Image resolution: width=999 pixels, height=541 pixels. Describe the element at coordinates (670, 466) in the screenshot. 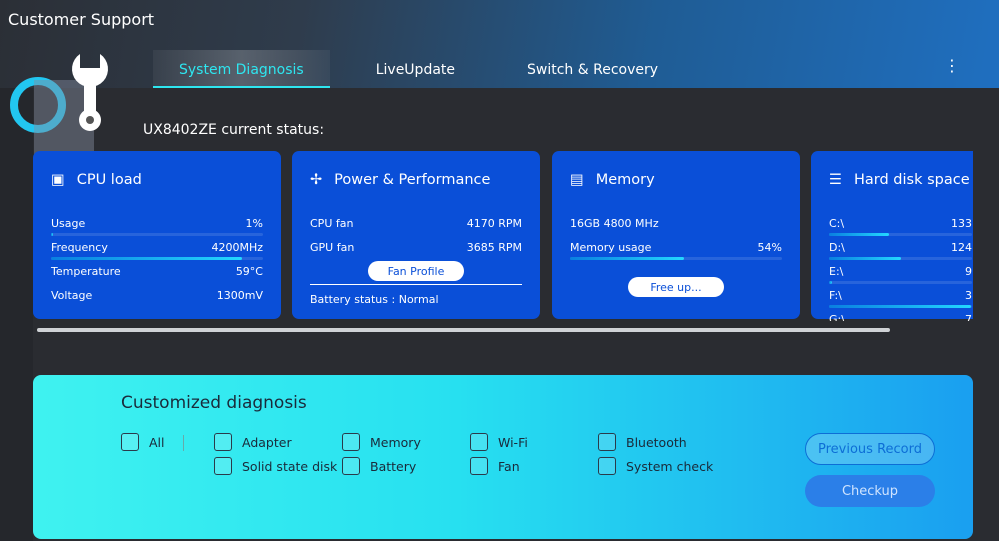

I see `checkbox-label: System check` at that location.